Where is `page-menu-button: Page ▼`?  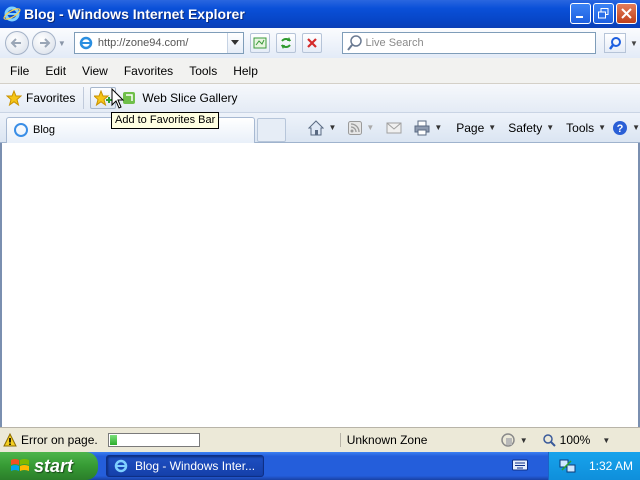
page-menu-button: Page ▼ is located at coordinates (476, 128).